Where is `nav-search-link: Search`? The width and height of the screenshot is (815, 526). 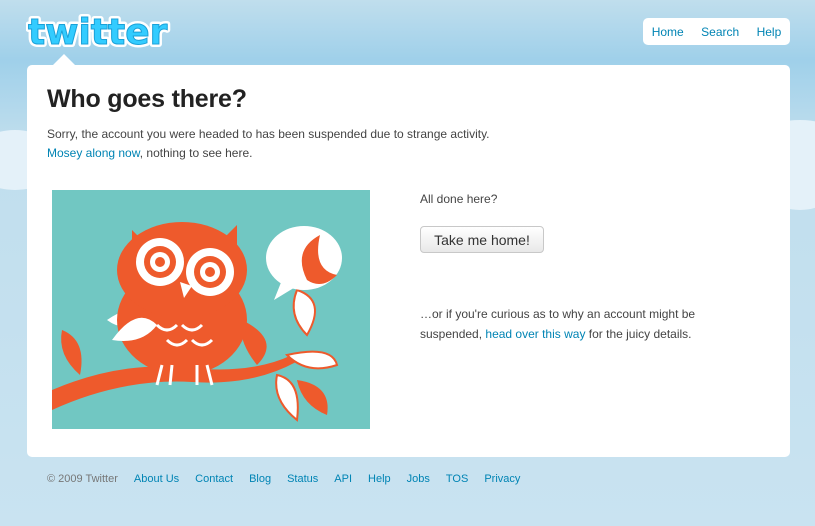
nav-search-link: Search is located at coordinates (720, 32).